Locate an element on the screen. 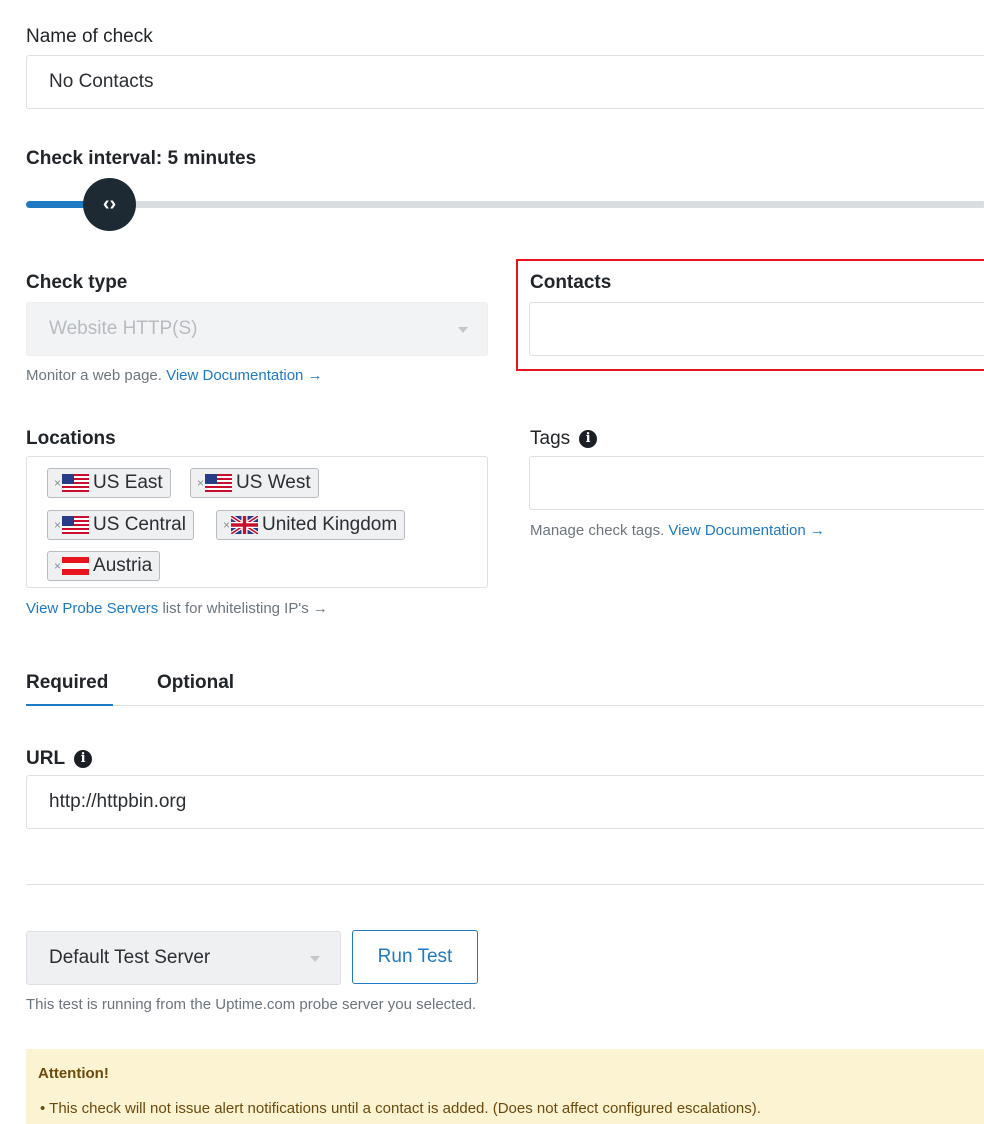 The width and height of the screenshot is (984, 1124). view-probe-servers-link: View Probe Servers is located at coordinates (92, 608).